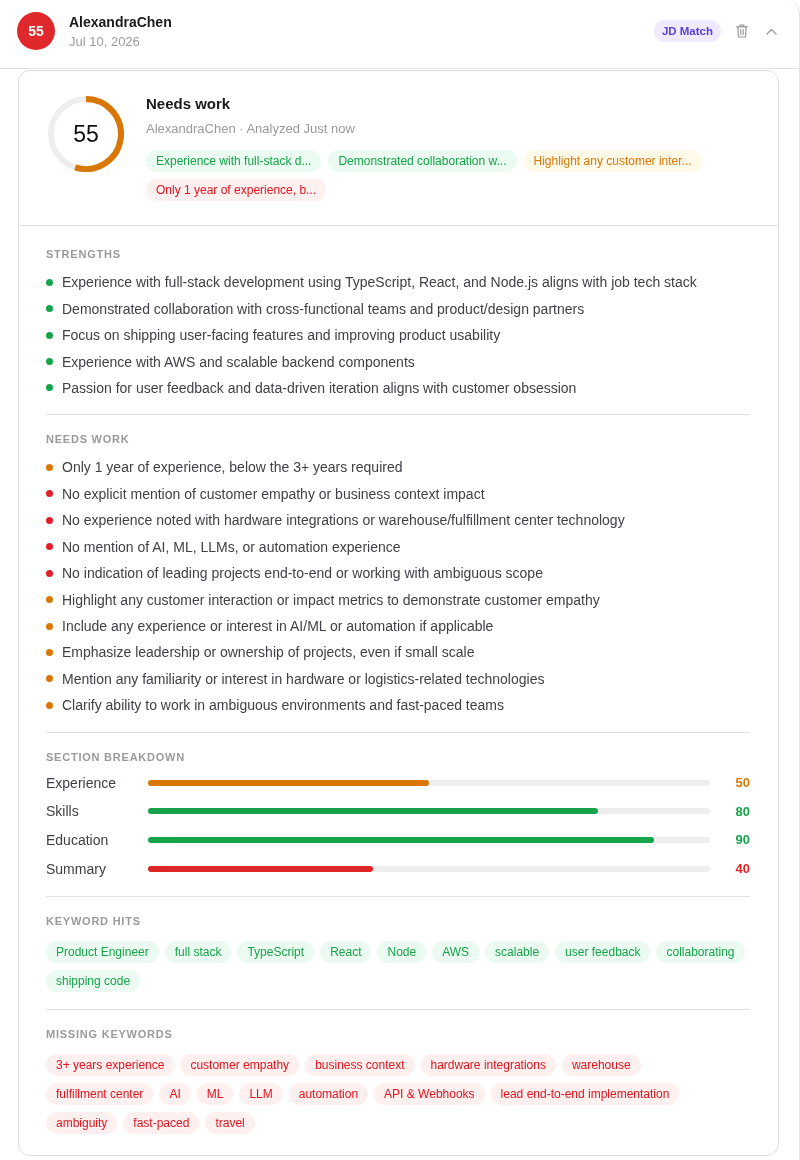  What do you see at coordinates (110, 1033) in the screenshot?
I see `section-heading: MISSING KEYWORDS` at bounding box center [110, 1033].